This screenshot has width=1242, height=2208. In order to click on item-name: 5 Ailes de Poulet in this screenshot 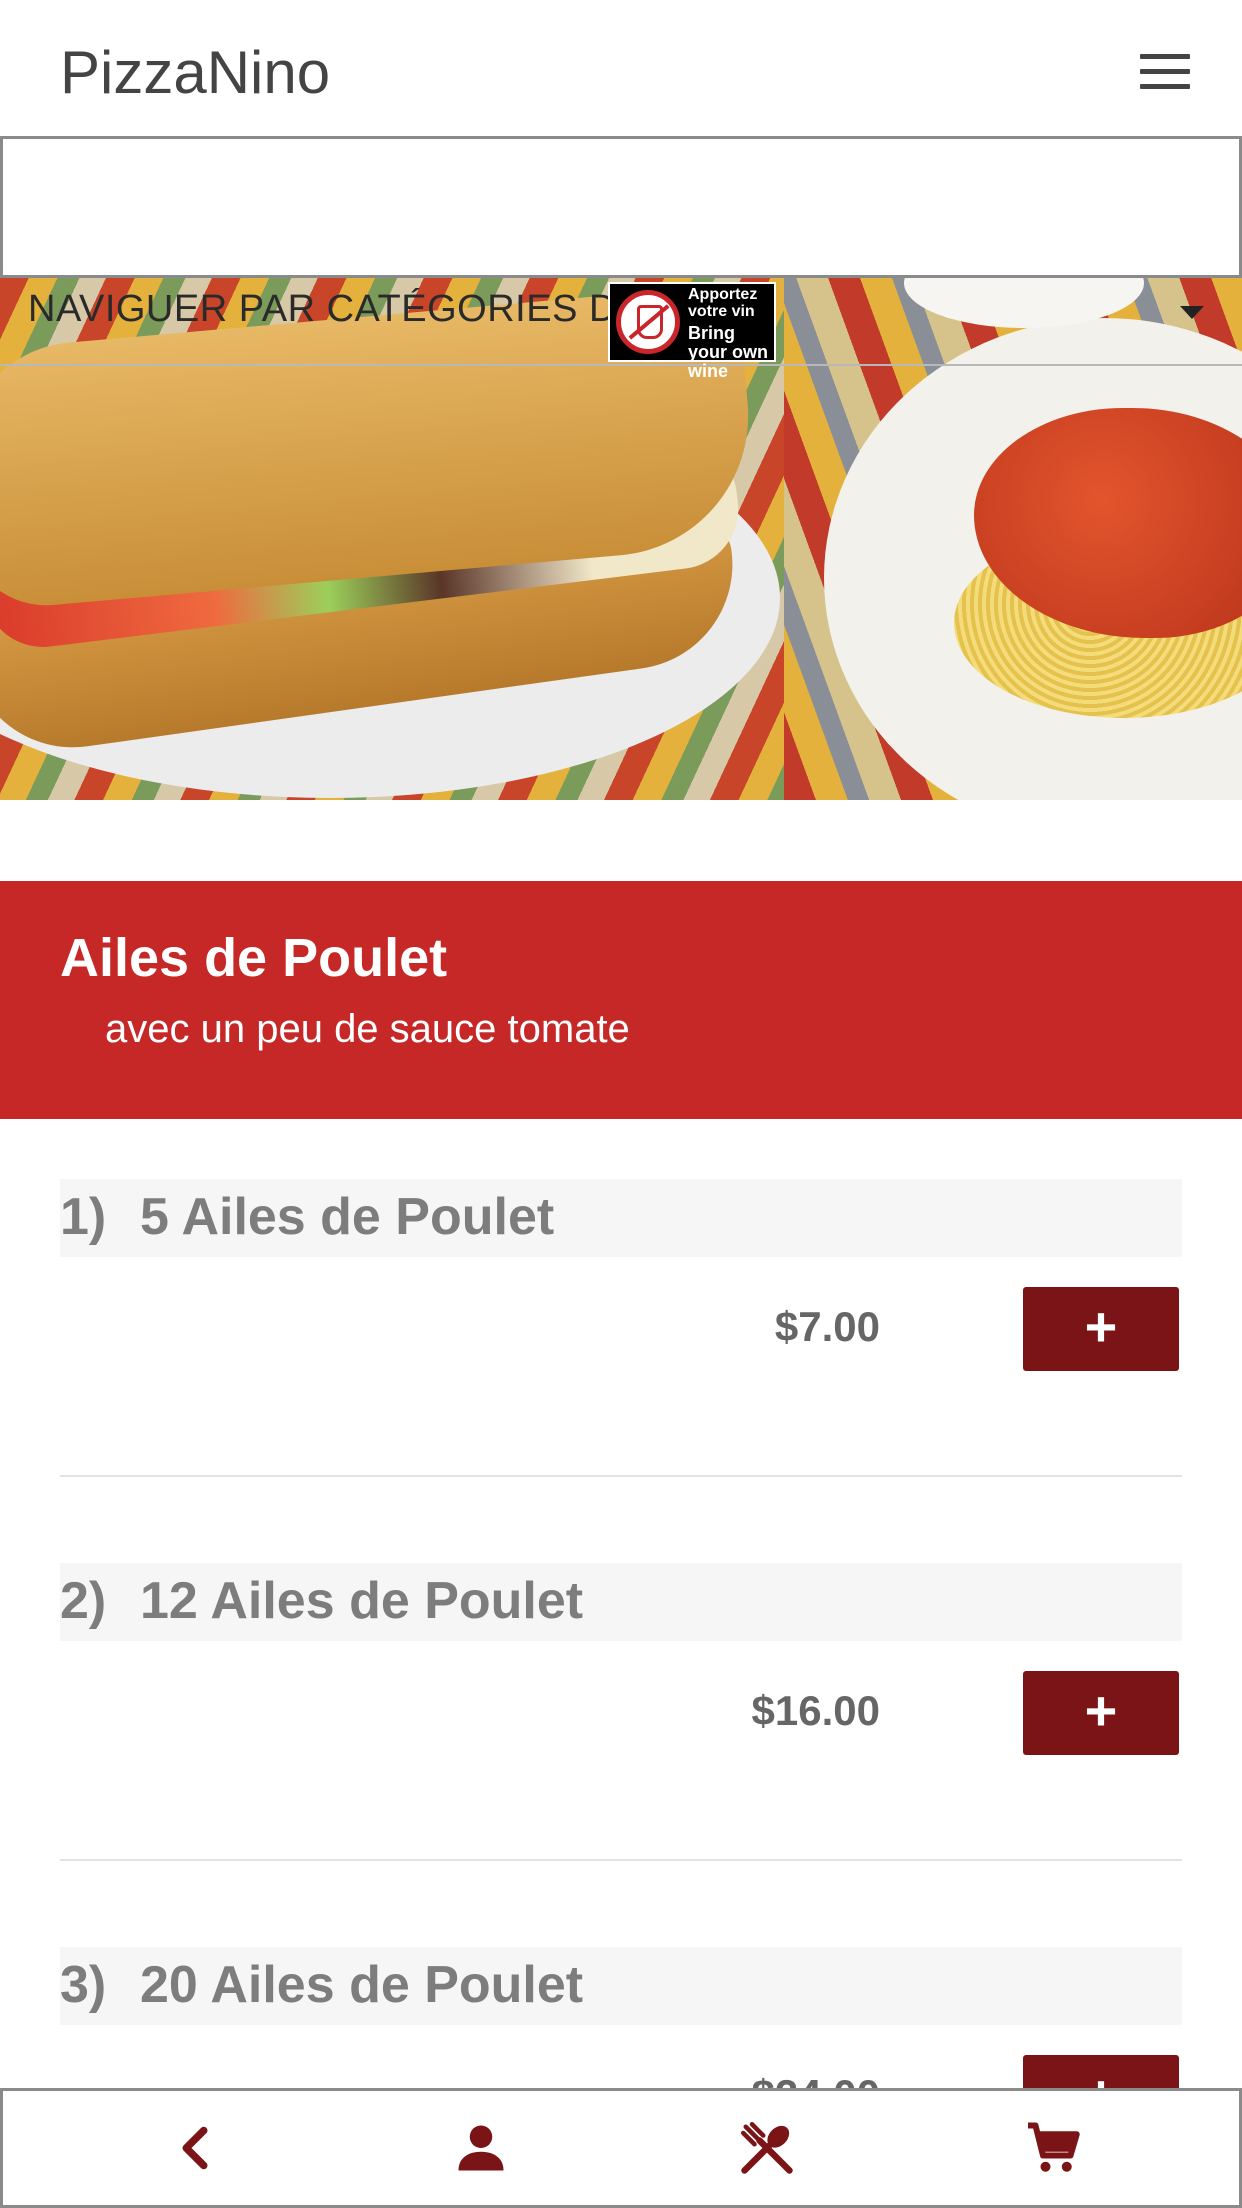, I will do `click(347, 1217)`.